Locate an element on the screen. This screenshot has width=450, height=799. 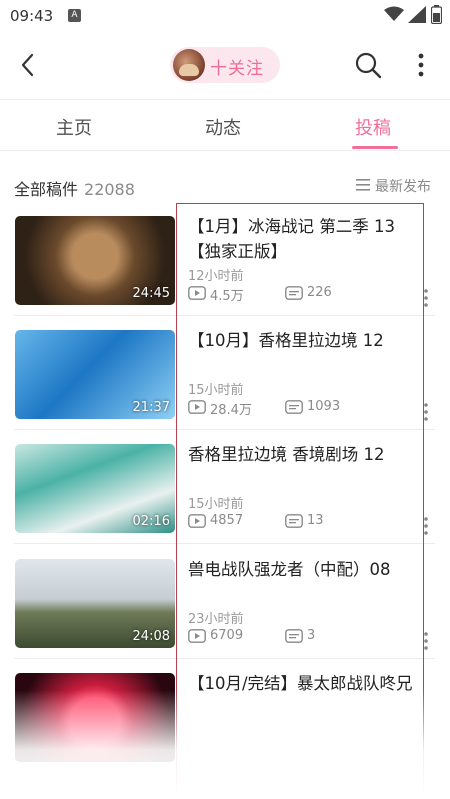
tab-home: 主页 is located at coordinates (74, 127).